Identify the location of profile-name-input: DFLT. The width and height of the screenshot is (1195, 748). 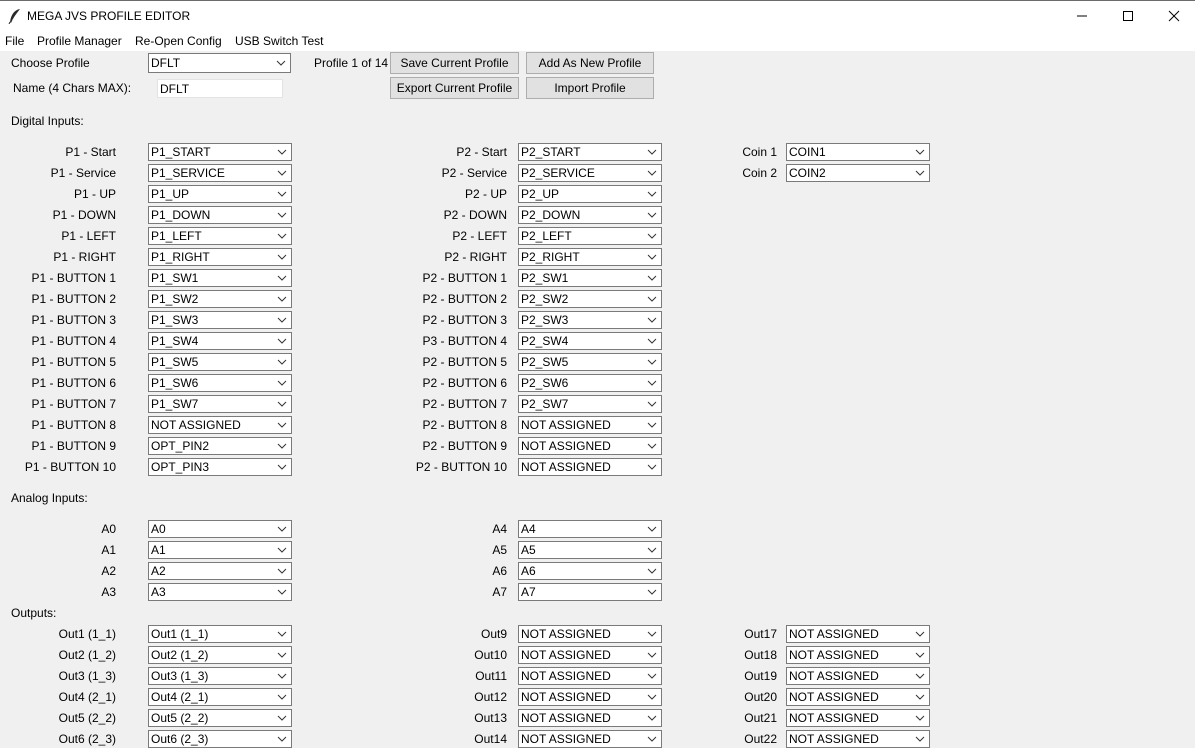
(220, 88).